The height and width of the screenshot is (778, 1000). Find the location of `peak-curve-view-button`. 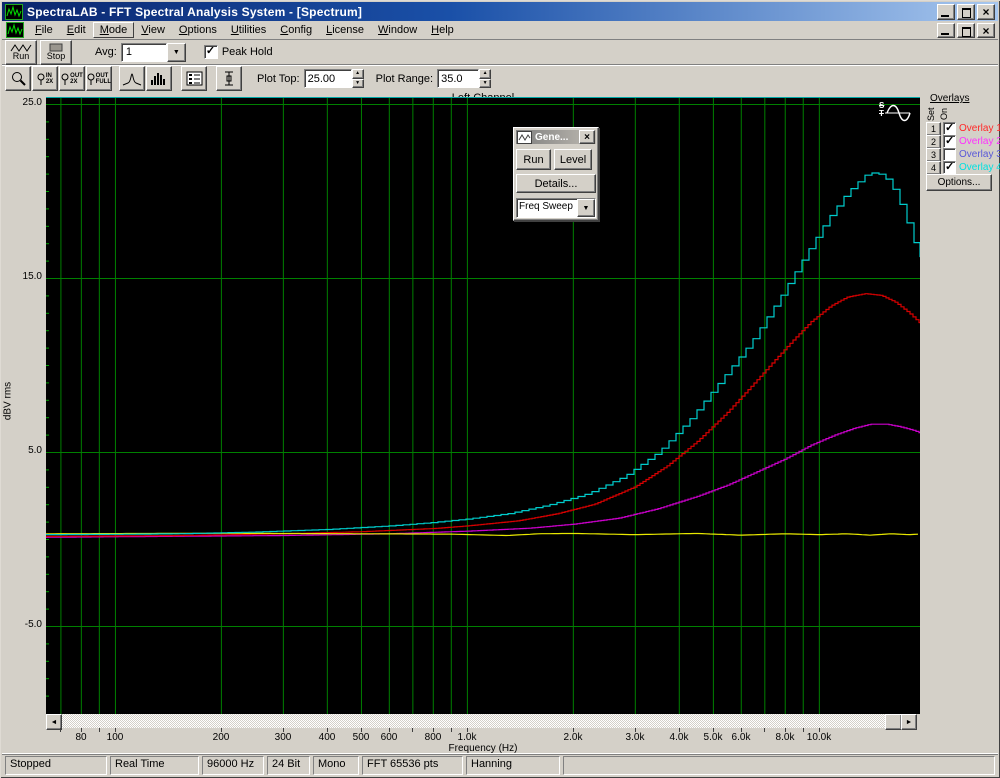

peak-curve-view-button is located at coordinates (132, 78).